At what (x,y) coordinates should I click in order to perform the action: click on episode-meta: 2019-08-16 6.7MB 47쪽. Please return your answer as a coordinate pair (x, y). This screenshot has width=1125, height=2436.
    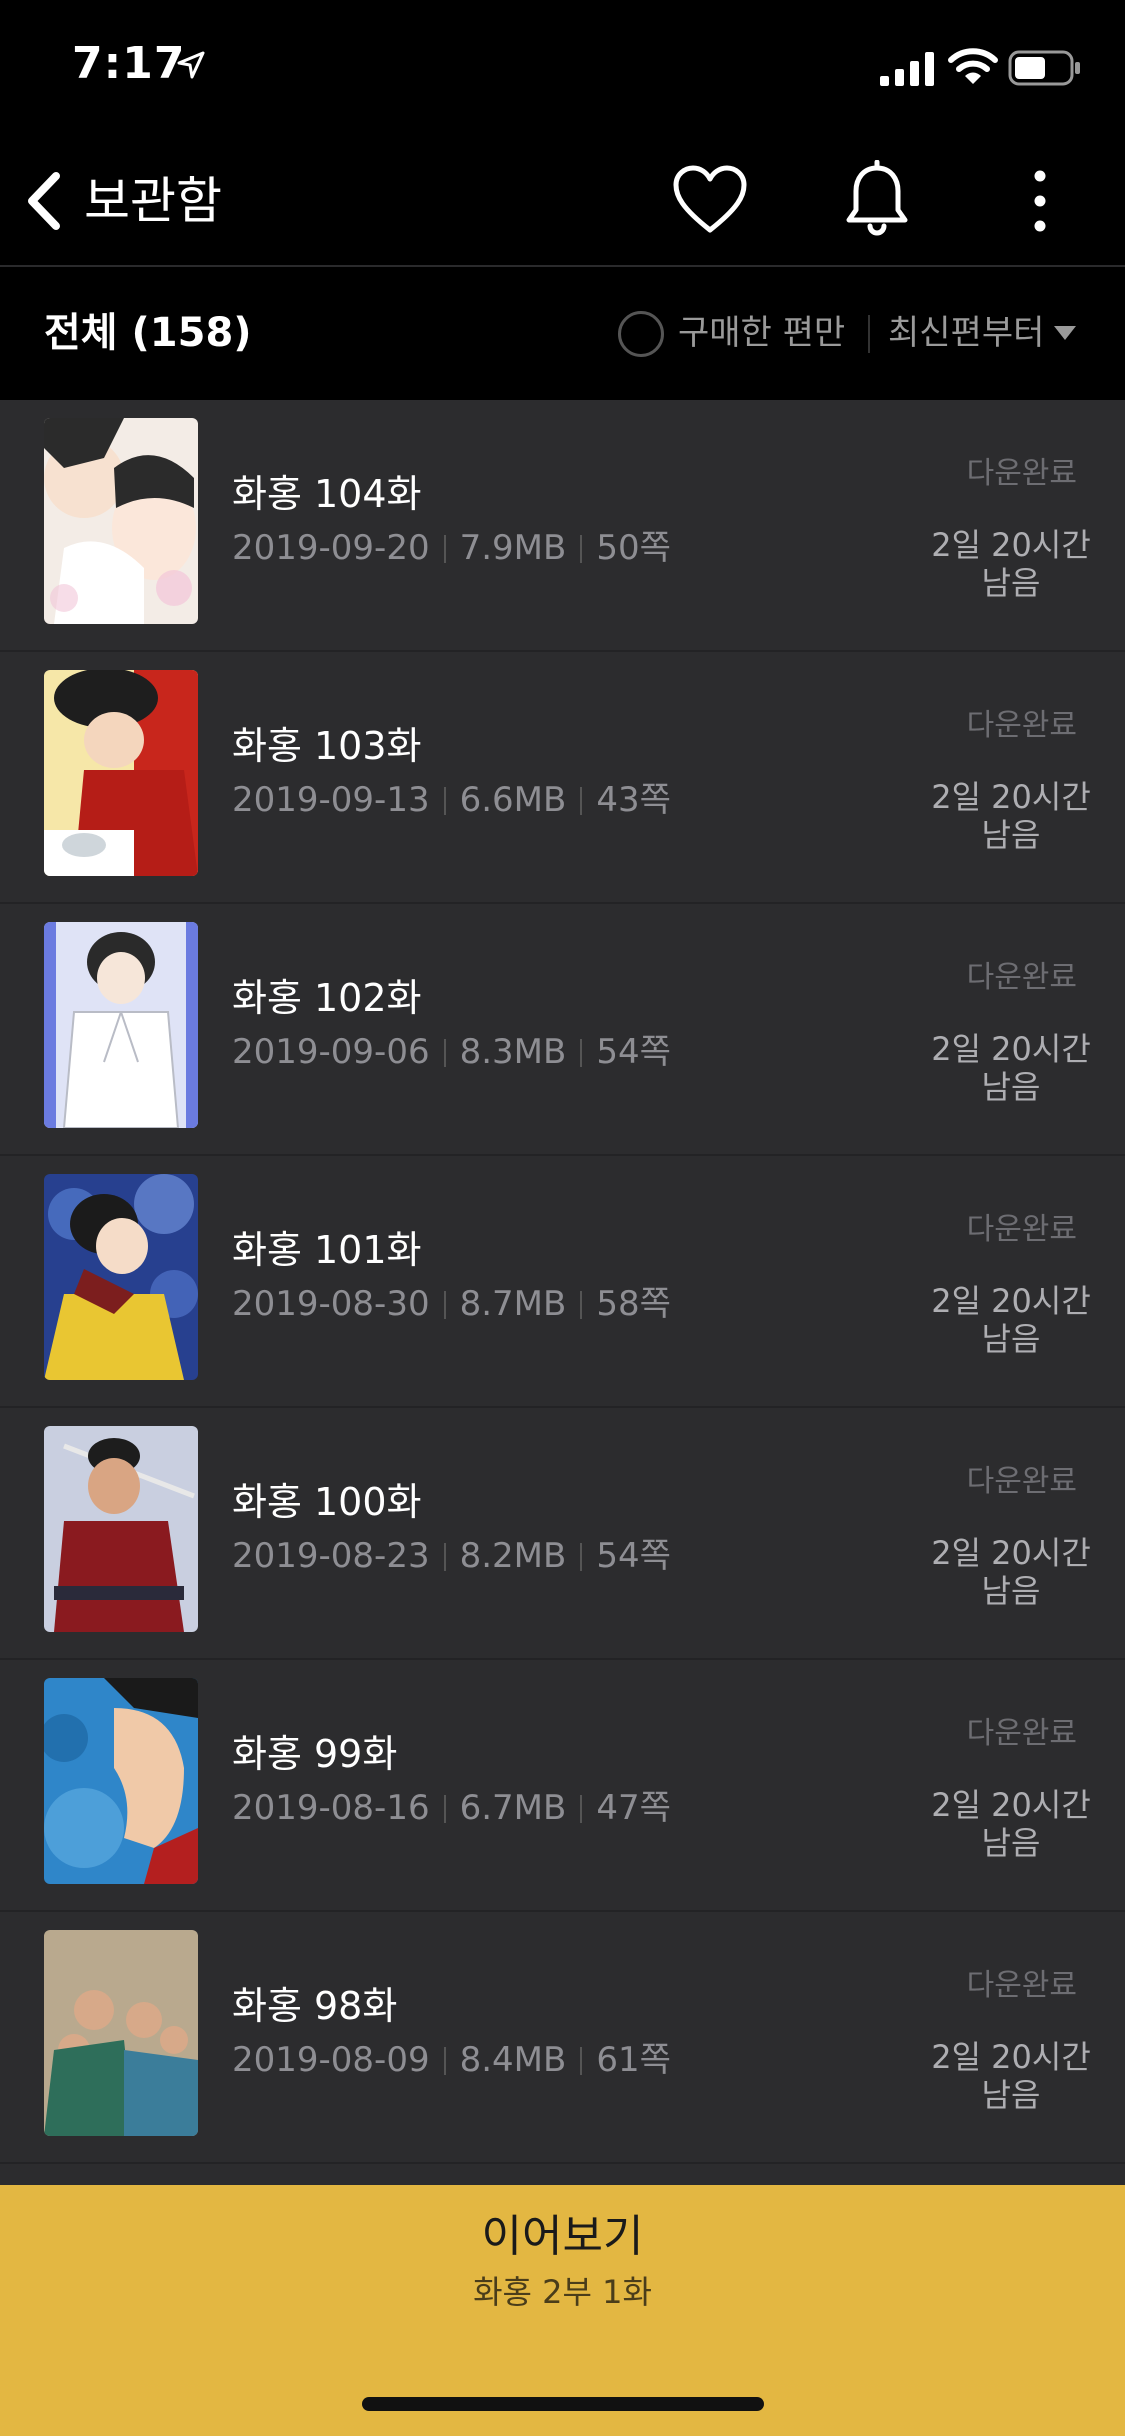
    Looking at the image, I should click on (451, 1808).